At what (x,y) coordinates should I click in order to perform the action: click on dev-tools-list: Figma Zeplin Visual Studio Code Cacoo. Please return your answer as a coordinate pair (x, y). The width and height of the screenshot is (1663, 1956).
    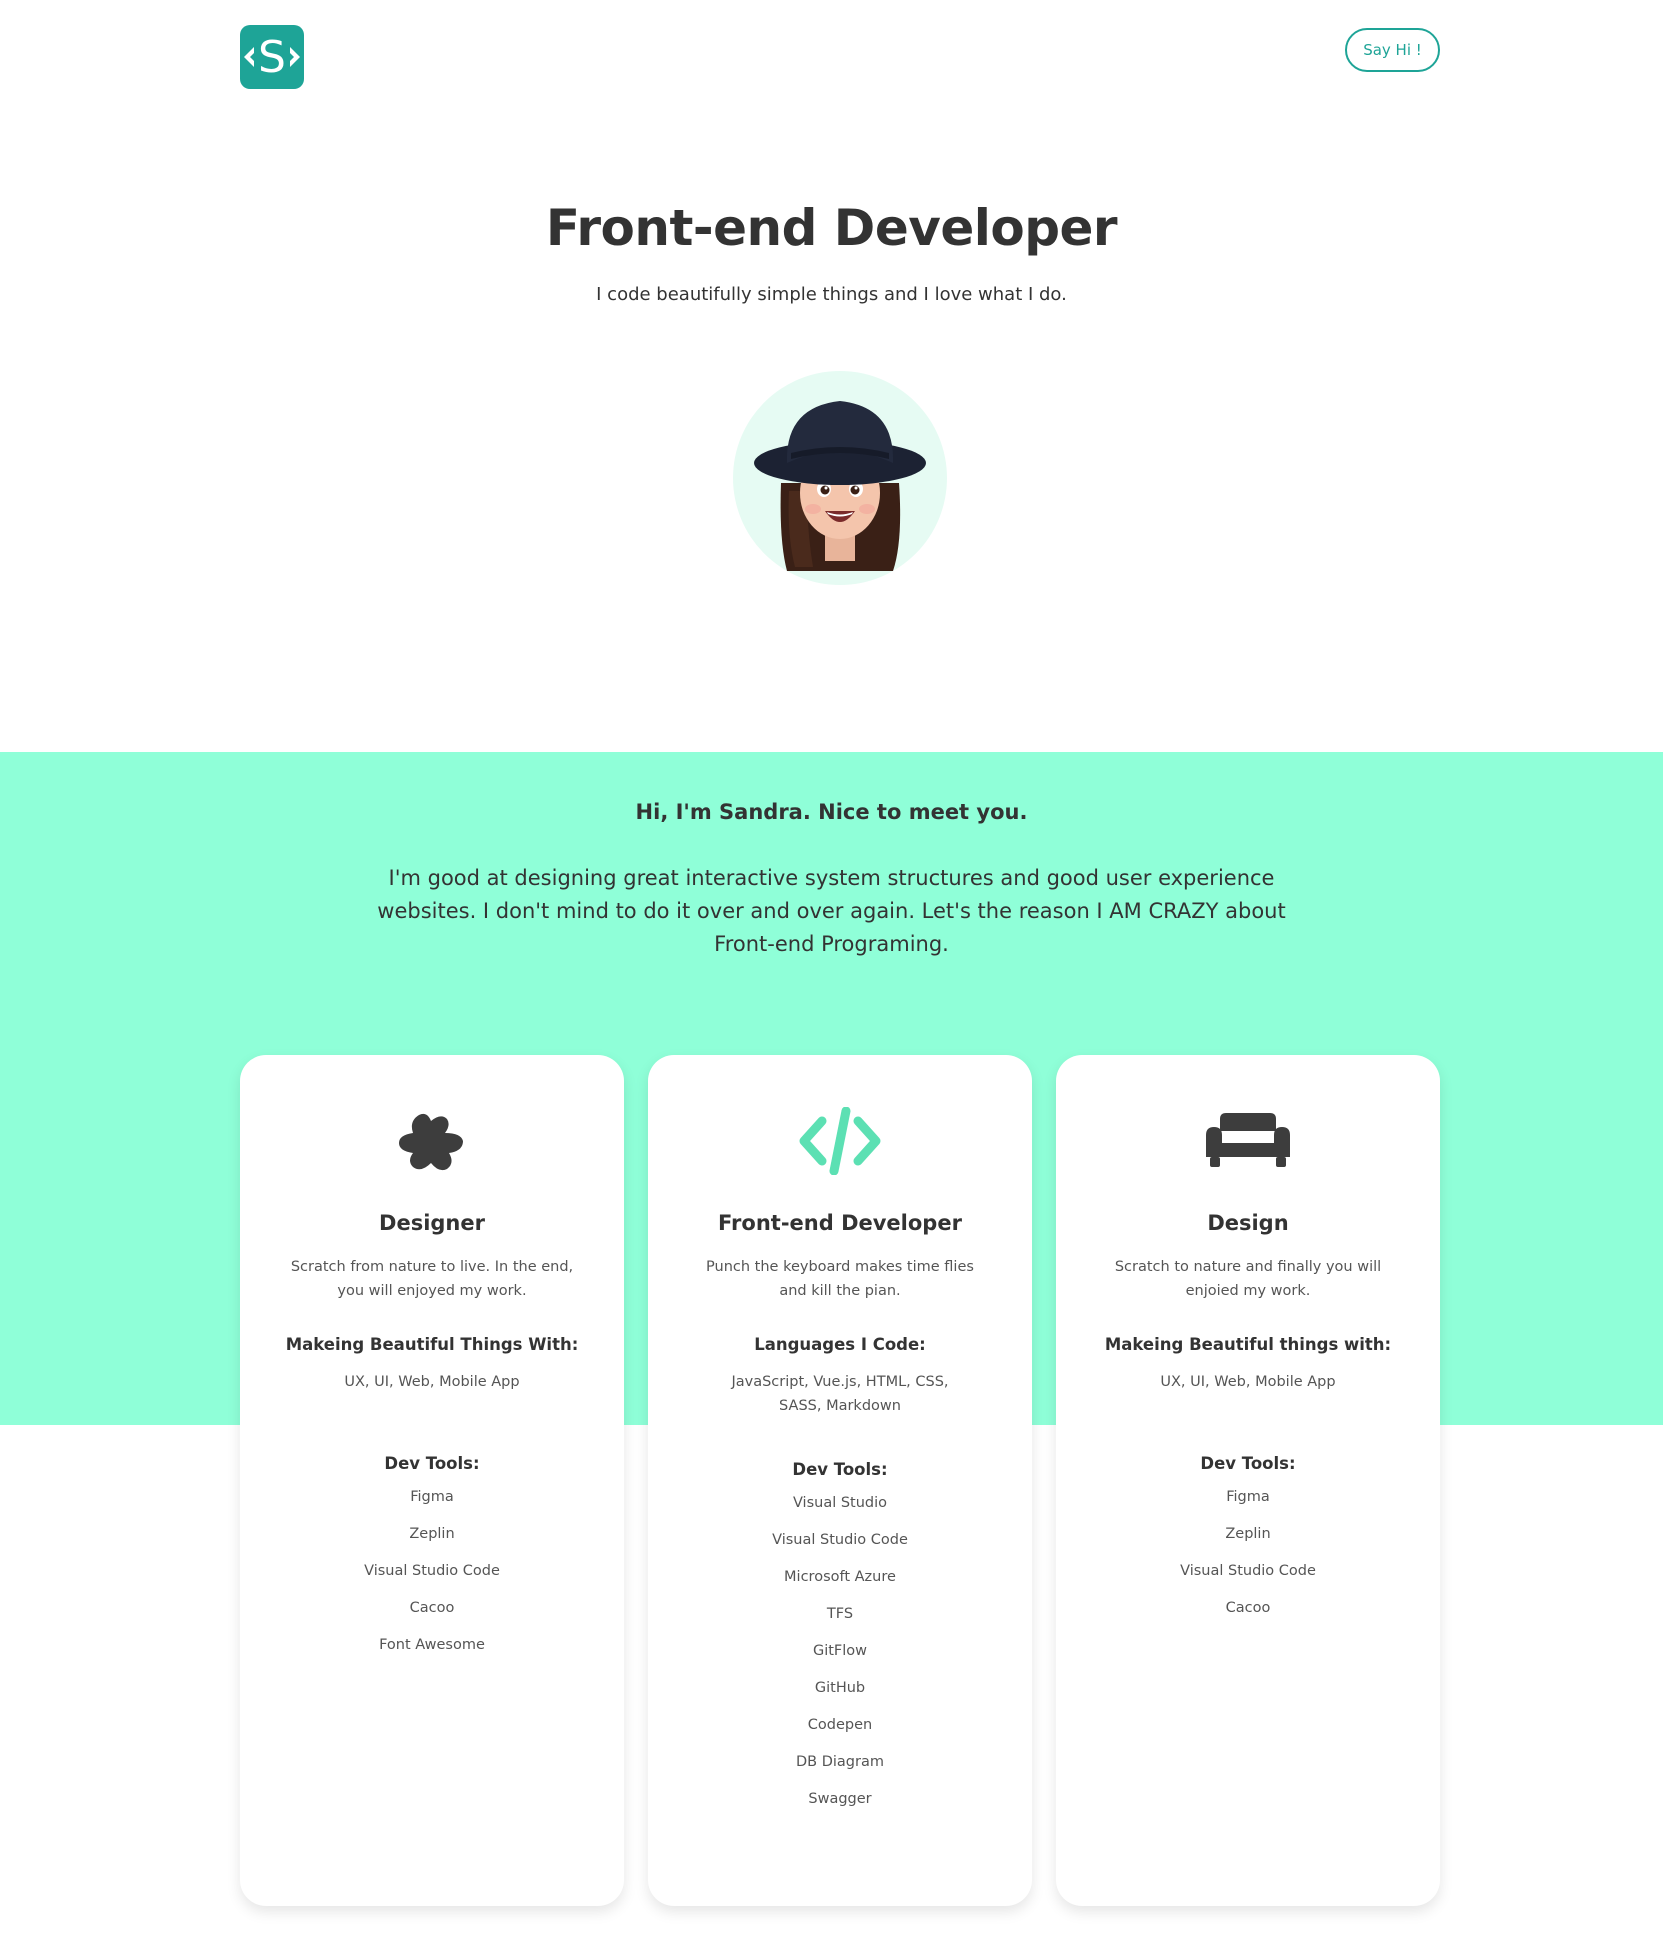
    Looking at the image, I should click on (1248, 1553).